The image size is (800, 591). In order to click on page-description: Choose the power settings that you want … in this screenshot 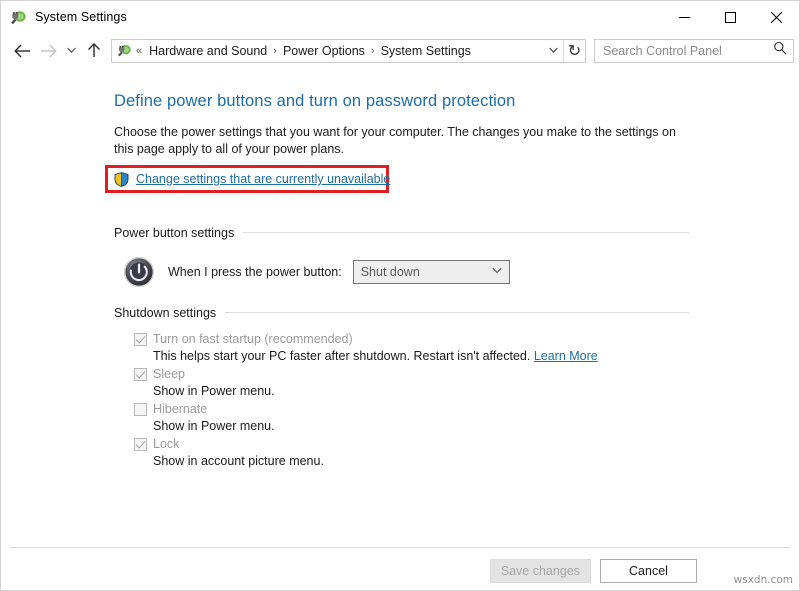, I will do `click(395, 140)`.